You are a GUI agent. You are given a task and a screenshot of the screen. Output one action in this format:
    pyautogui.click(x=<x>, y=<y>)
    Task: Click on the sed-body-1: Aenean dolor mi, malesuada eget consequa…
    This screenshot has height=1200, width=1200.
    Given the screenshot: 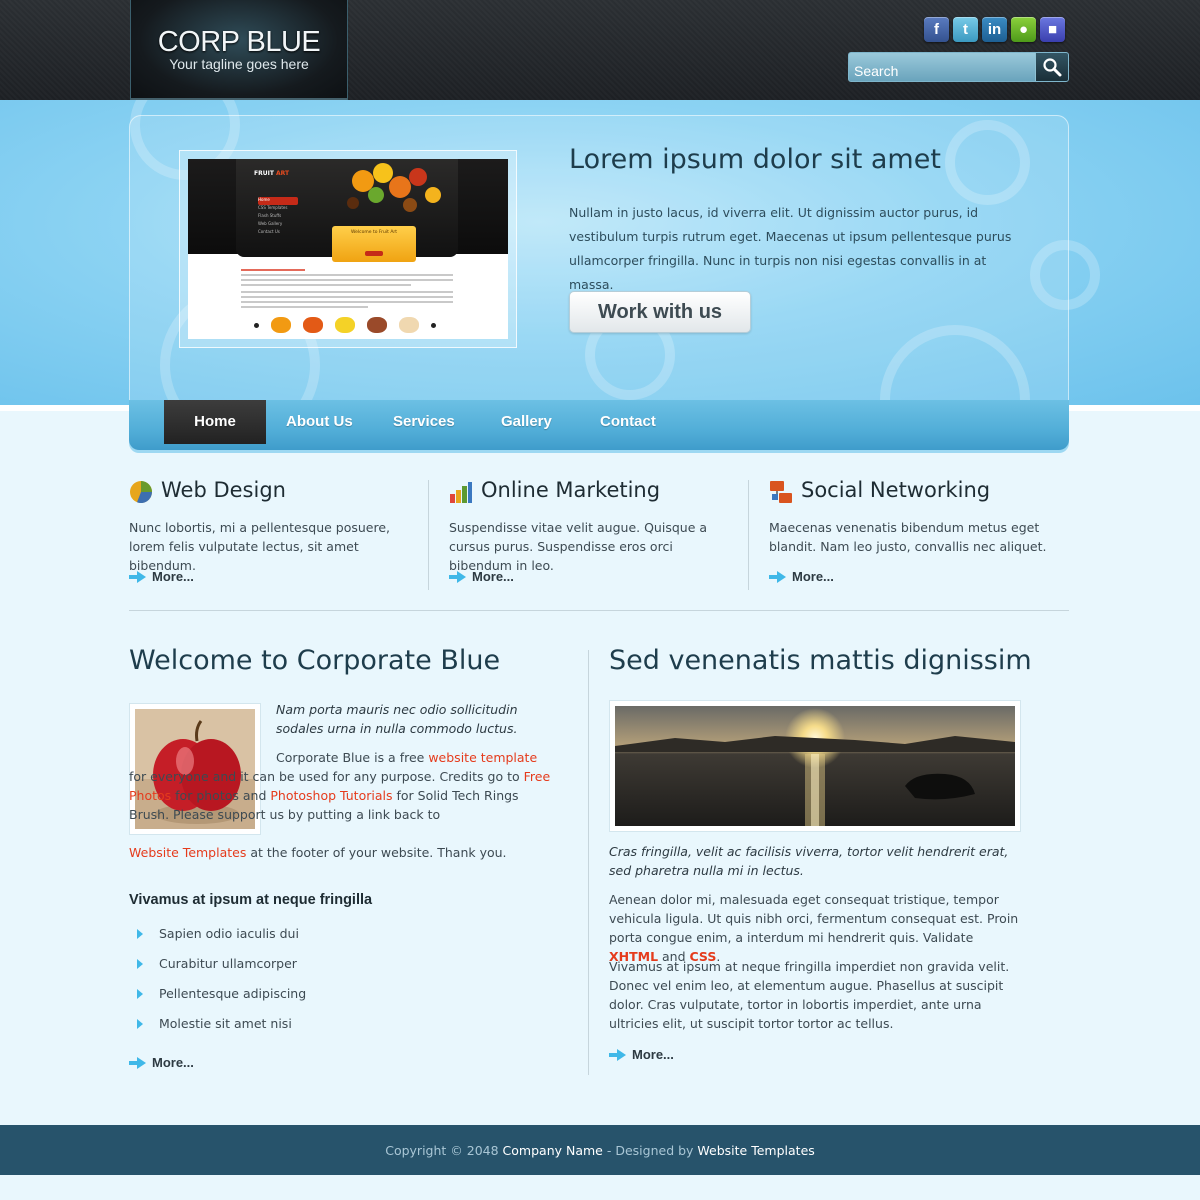 What is the action you would take?
    pyautogui.click(x=814, y=928)
    